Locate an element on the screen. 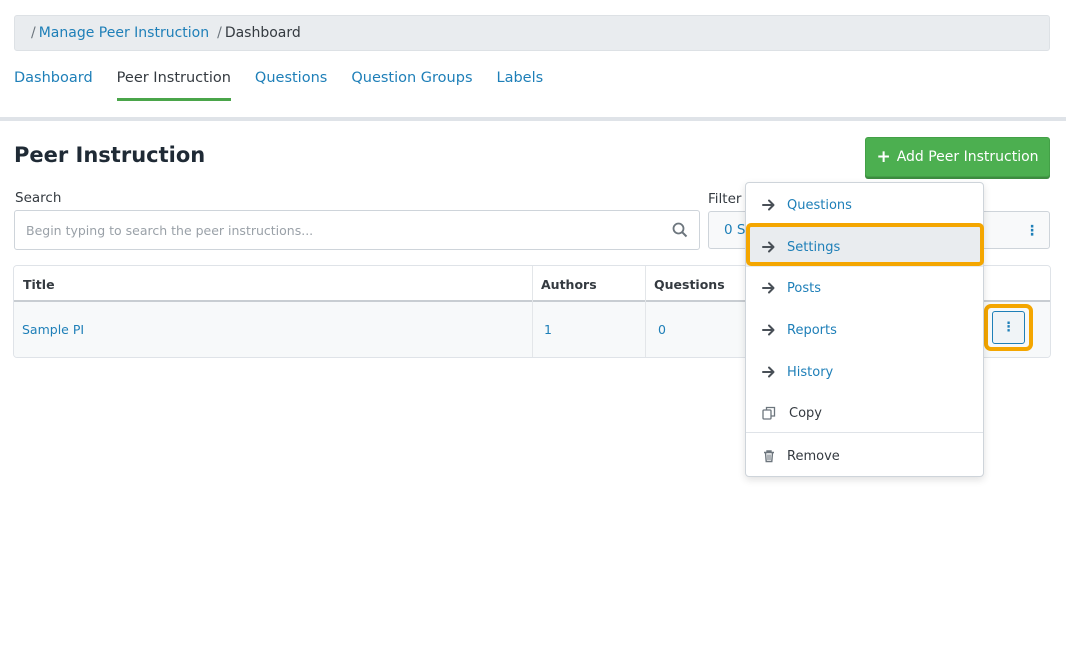 The image size is (1066, 670). tab-dashboard: Dashboard is located at coordinates (53, 85).